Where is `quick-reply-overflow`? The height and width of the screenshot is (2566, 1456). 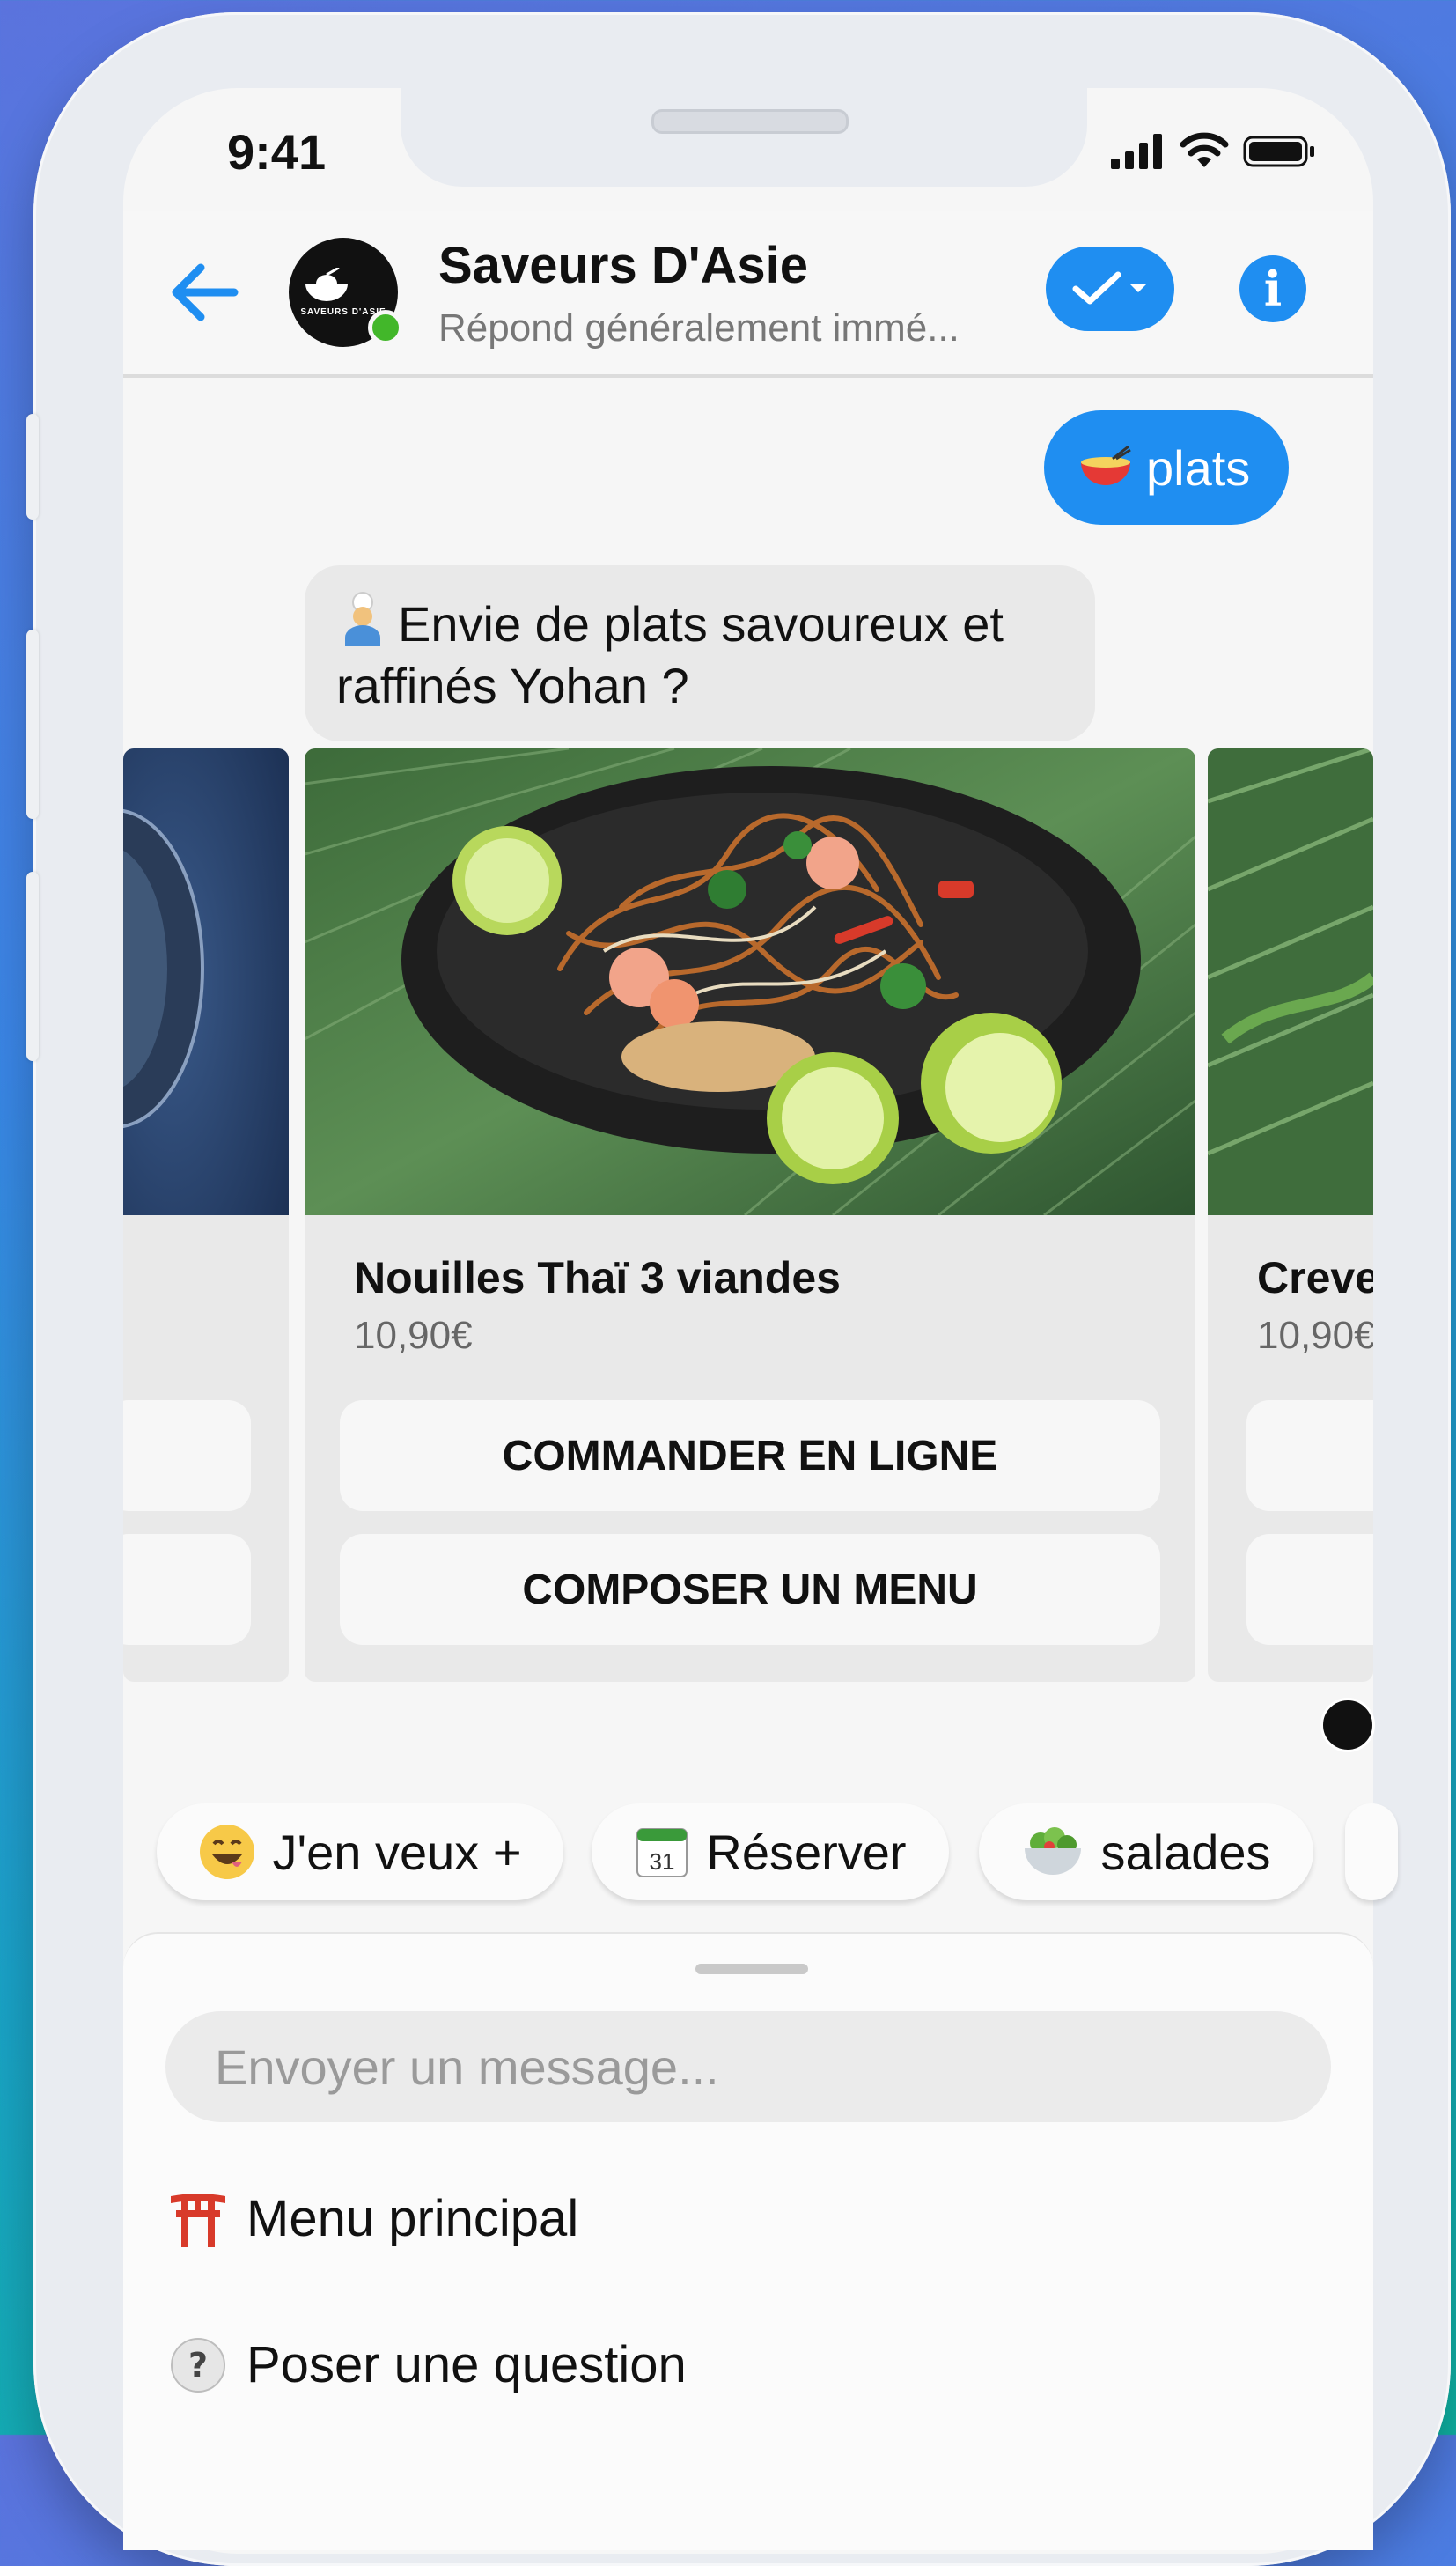 quick-reply-overflow is located at coordinates (1371, 1852).